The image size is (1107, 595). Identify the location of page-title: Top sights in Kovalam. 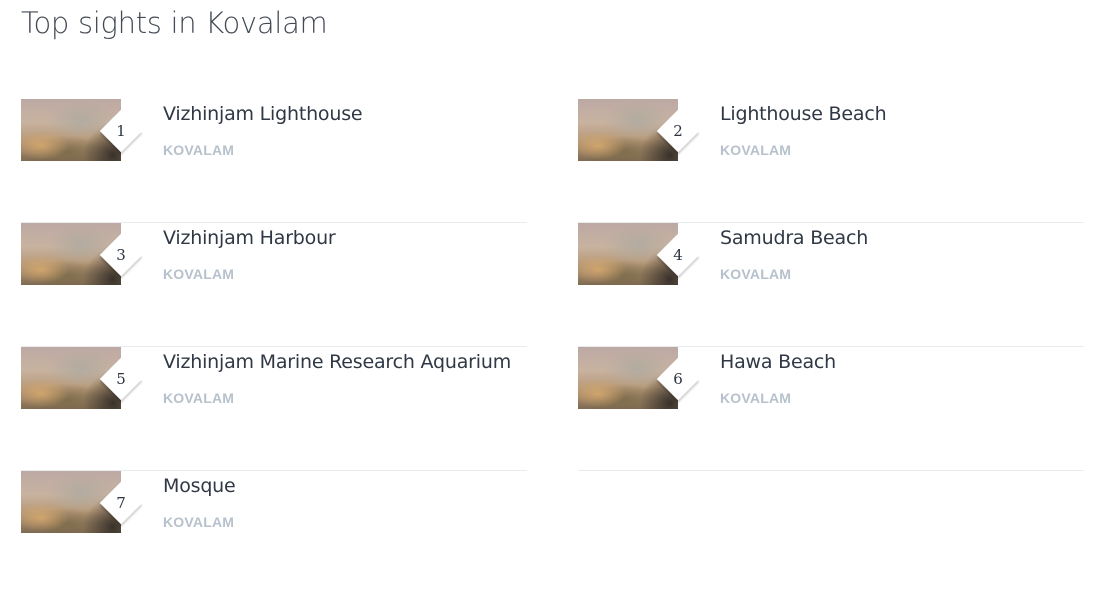
(174, 23).